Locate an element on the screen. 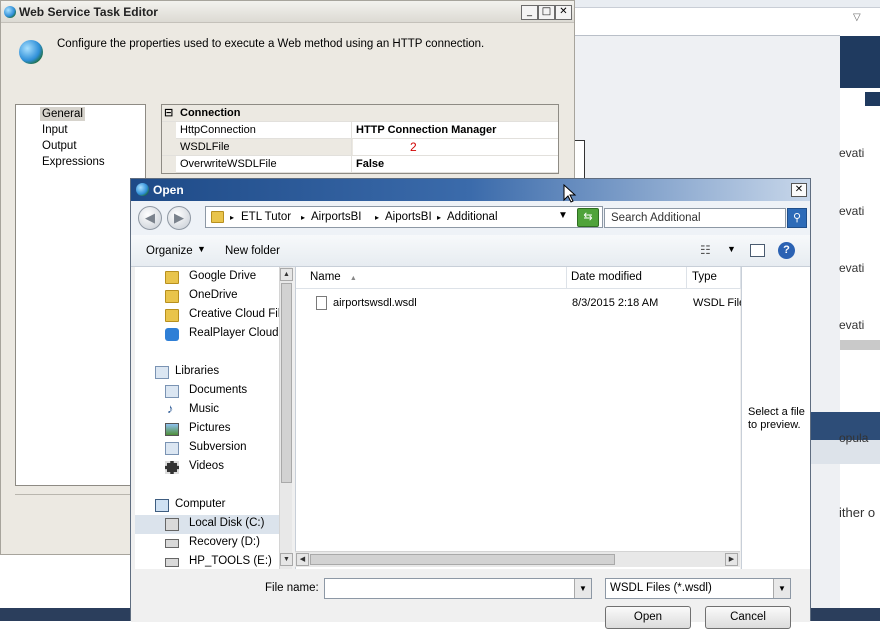 The width and height of the screenshot is (880, 629). scroll-down-icon: ▼ is located at coordinates (286, 559).